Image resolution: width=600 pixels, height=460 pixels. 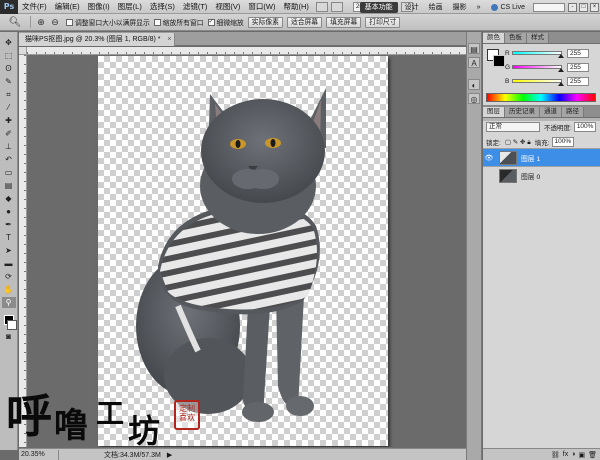 I want to click on blur-tool-icon: ◆, so click(x=9, y=198).